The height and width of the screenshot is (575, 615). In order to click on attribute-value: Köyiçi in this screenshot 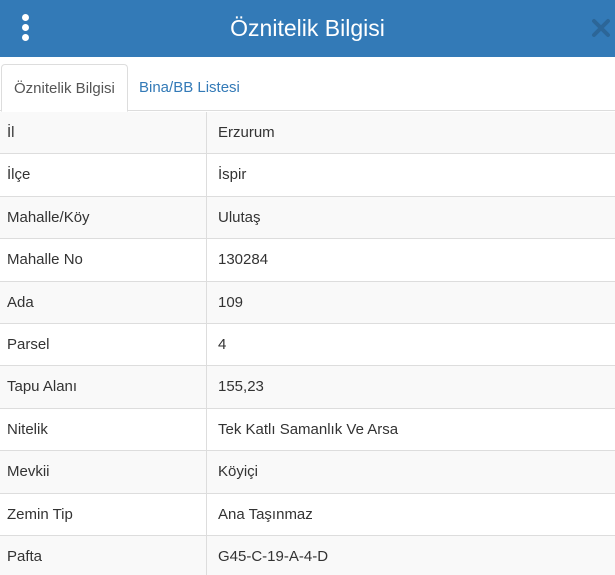, I will do `click(238, 472)`.